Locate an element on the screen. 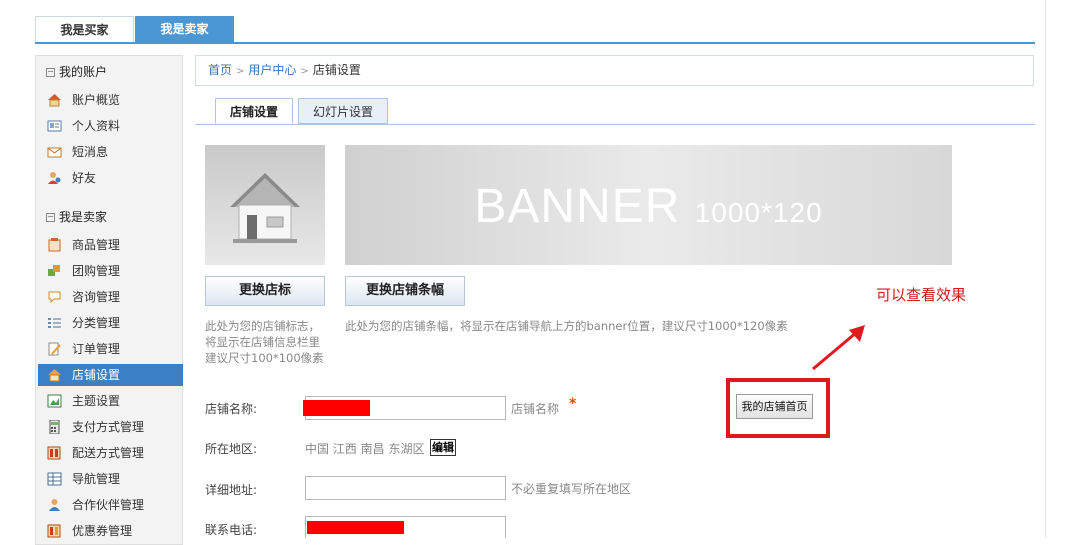 The image size is (1067, 545). tab-seller: 我是卖家 is located at coordinates (184, 29).